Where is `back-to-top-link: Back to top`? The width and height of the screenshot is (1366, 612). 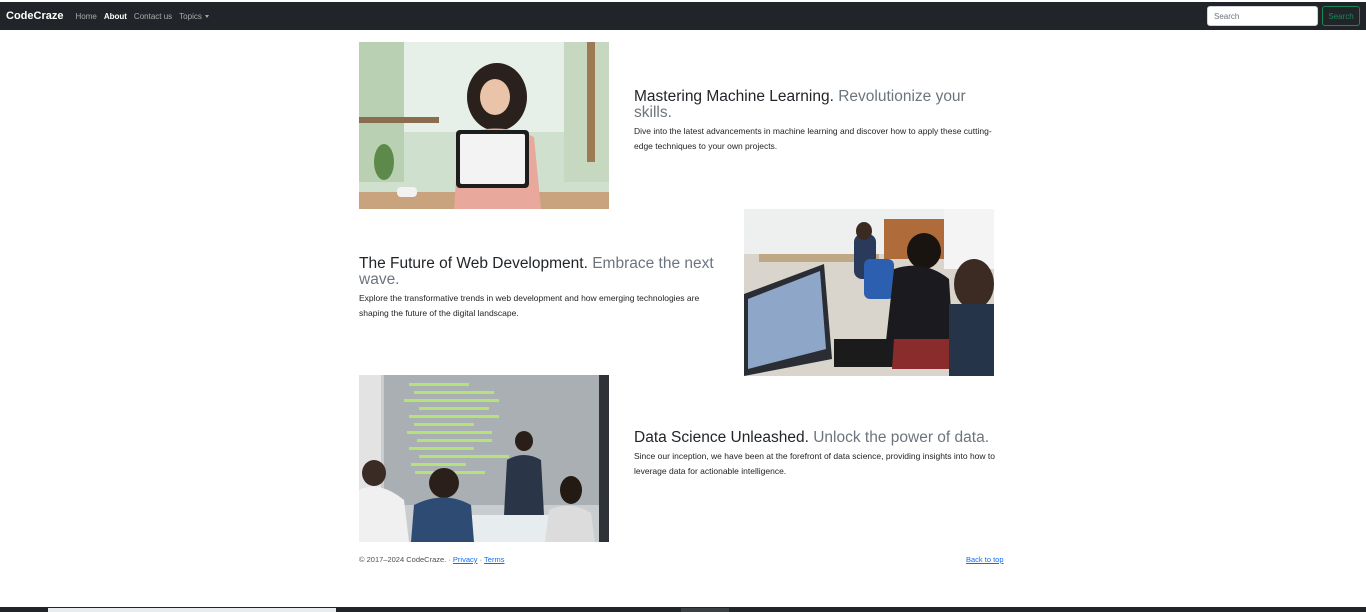
back-to-top-link: Back to top is located at coordinates (985, 559).